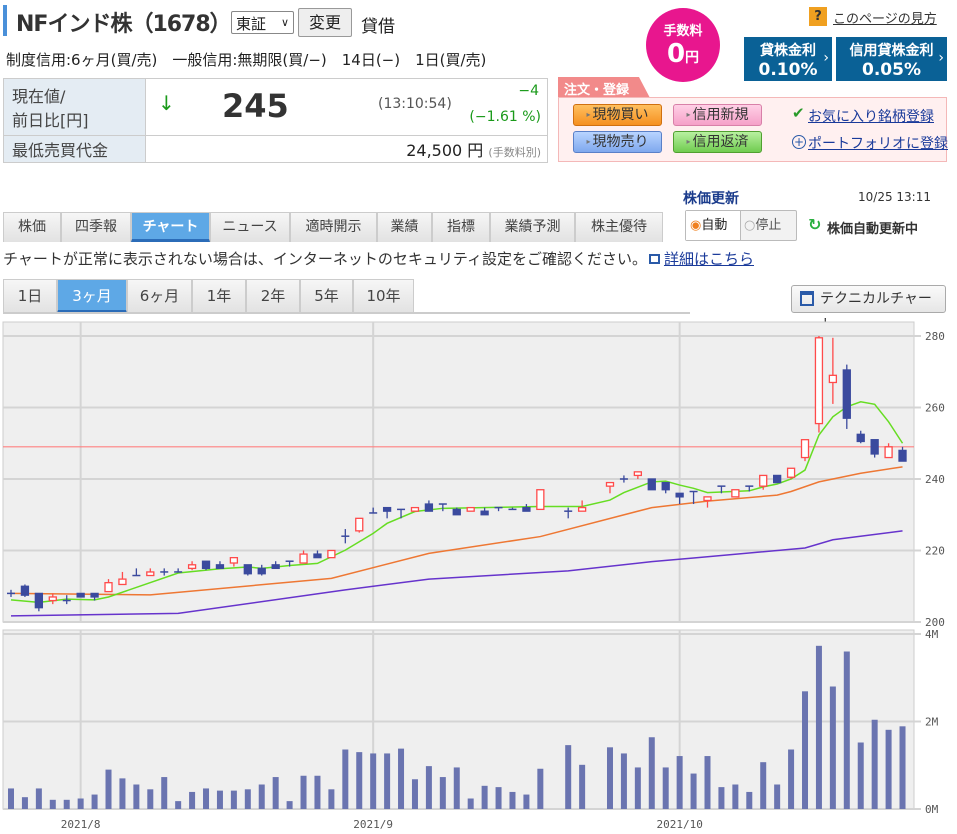  I want to click on period-tab-3: 1年, so click(219, 296).